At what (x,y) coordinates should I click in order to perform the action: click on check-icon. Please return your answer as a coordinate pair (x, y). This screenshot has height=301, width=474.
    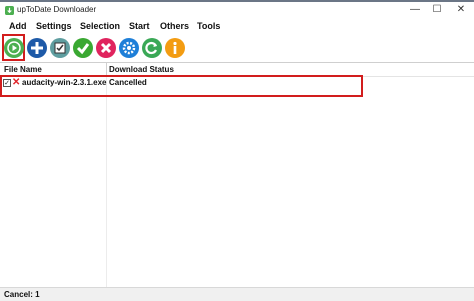
    Looking at the image, I should click on (83, 48).